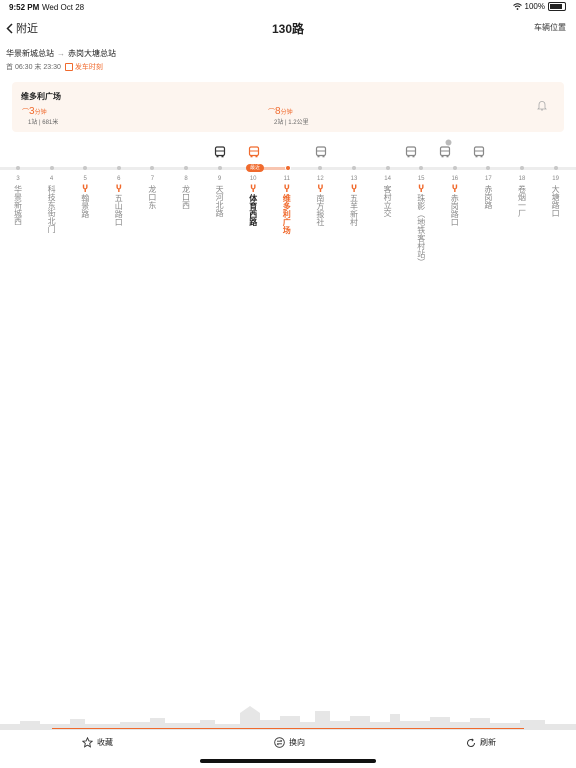 This screenshot has width=576, height=768. Describe the element at coordinates (287, 214) in the screenshot. I see `stop-name: 维多利广场` at that location.